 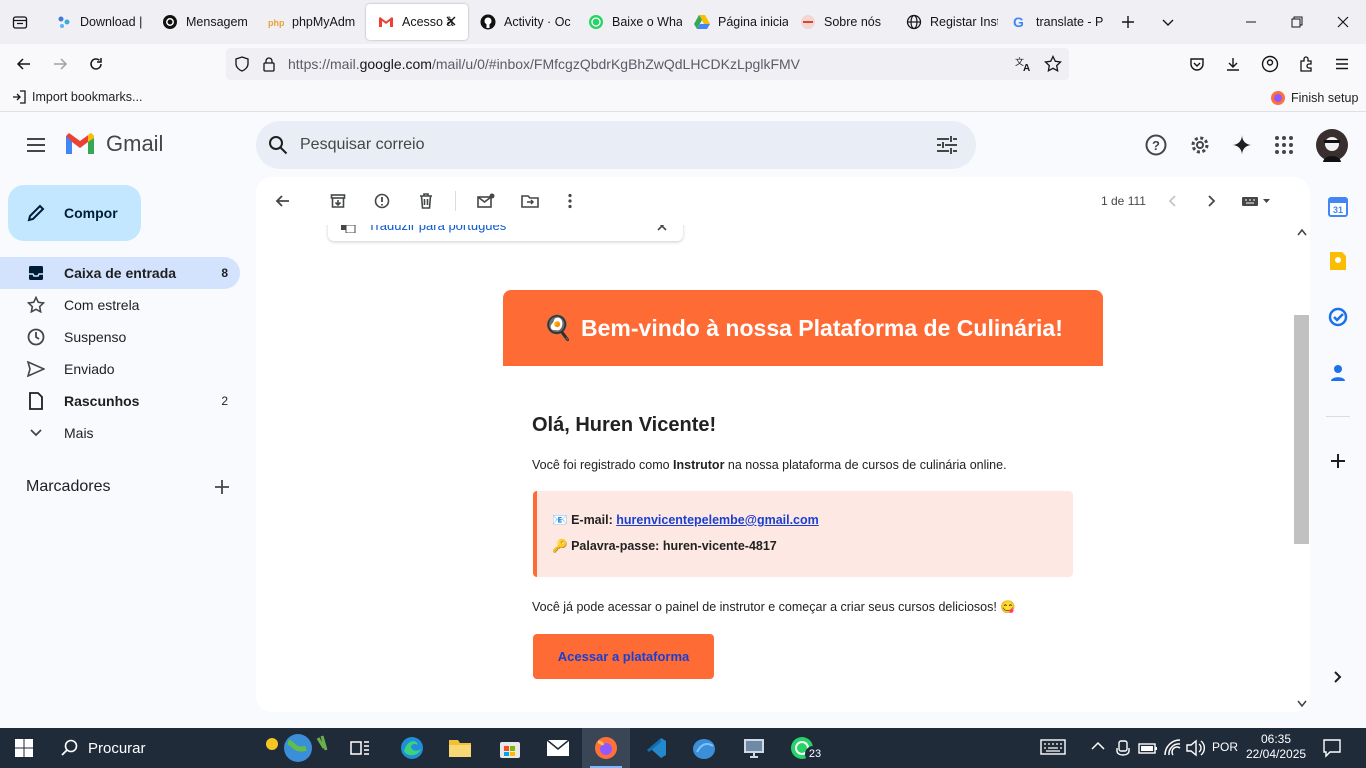 What do you see at coordinates (1306, 64) in the screenshot?
I see `extensions-icon` at bounding box center [1306, 64].